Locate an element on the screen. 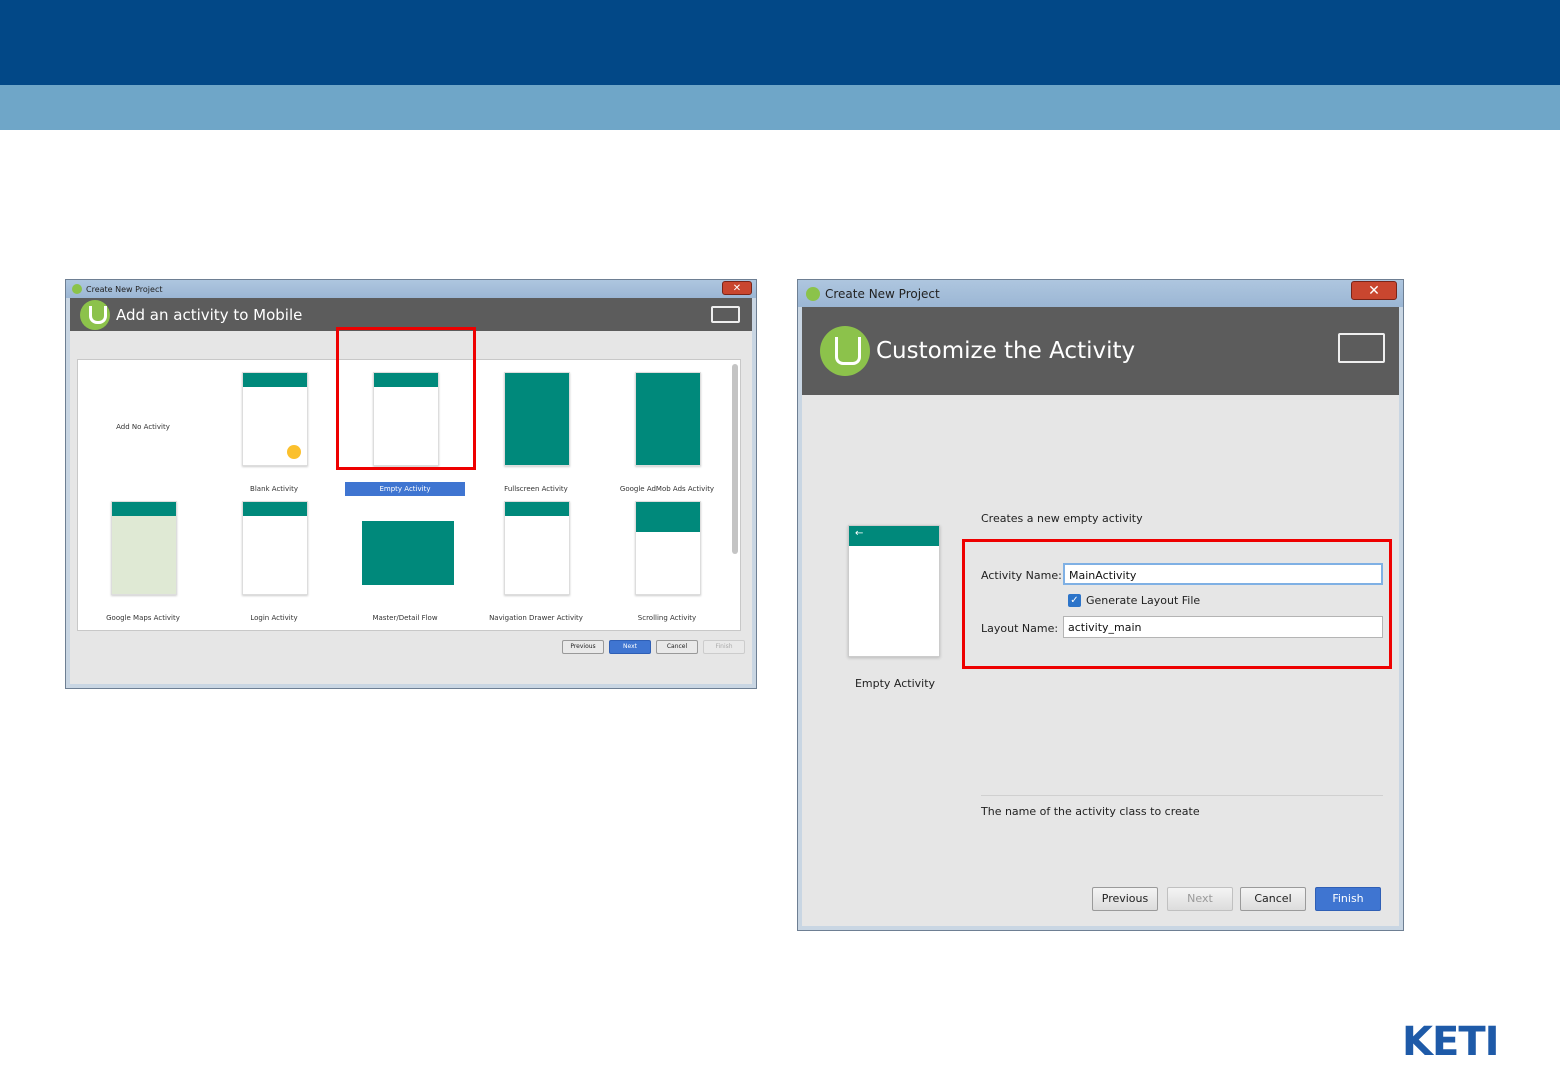 This screenshot has height=1080, width=1560. activity-description: Creates a new empty activity is located at coordinates (1062, 518).